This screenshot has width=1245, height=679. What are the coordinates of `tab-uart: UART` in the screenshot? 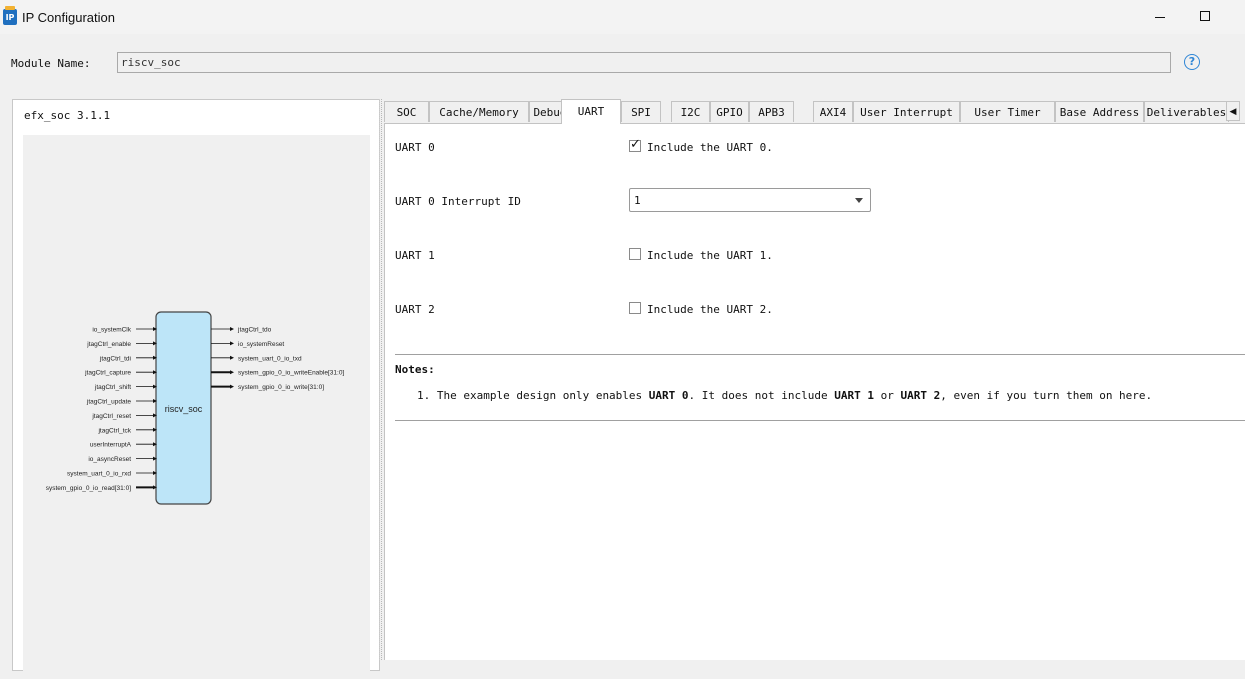 It's located at (591, 111).